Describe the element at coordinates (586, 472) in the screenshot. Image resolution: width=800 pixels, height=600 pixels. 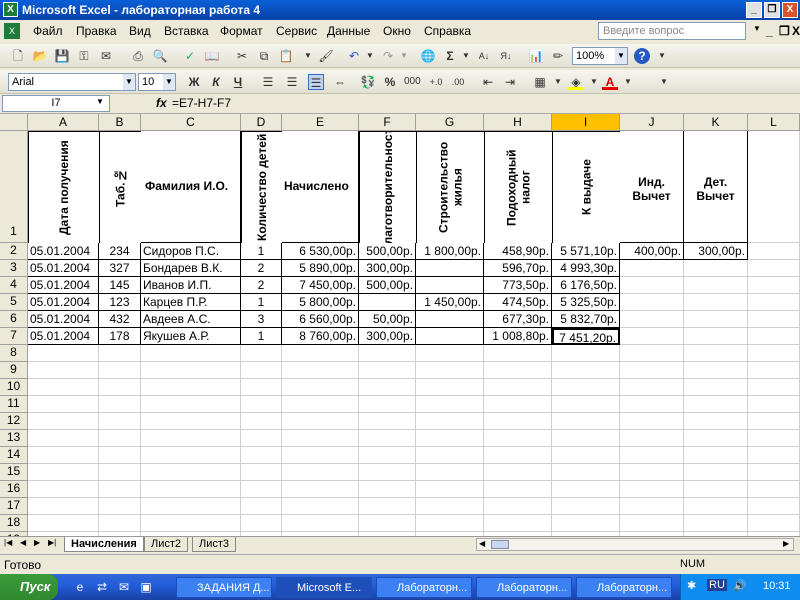
I see `cell-i15` at that location.